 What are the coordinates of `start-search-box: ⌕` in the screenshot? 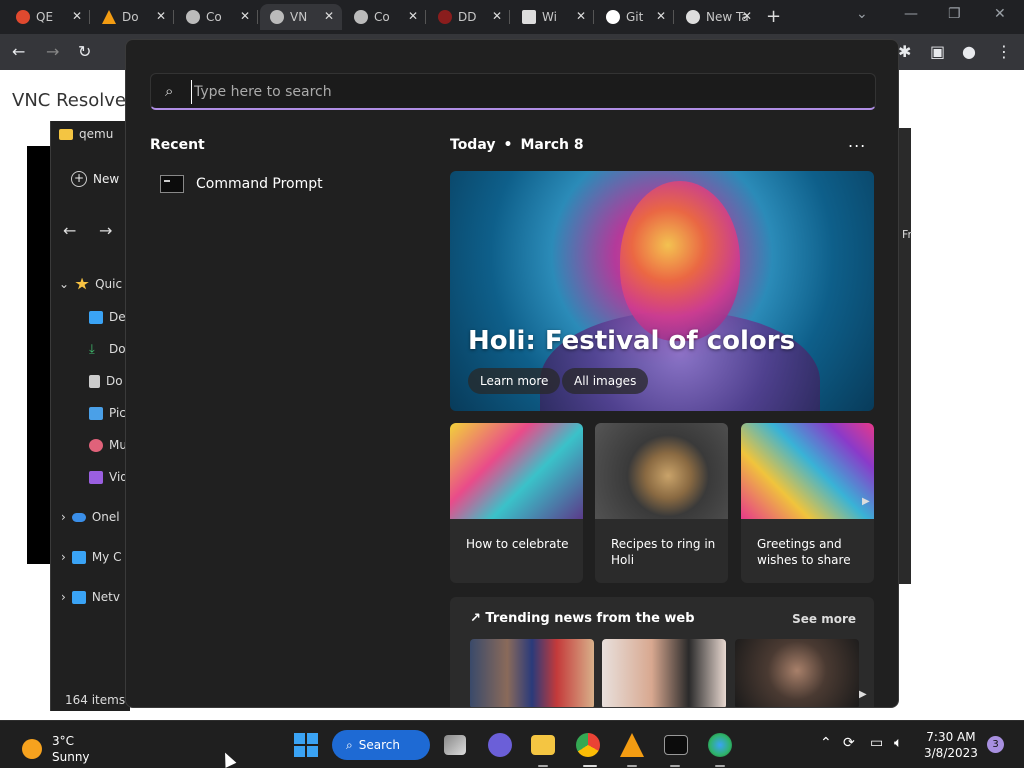 It's located at (513, 91).